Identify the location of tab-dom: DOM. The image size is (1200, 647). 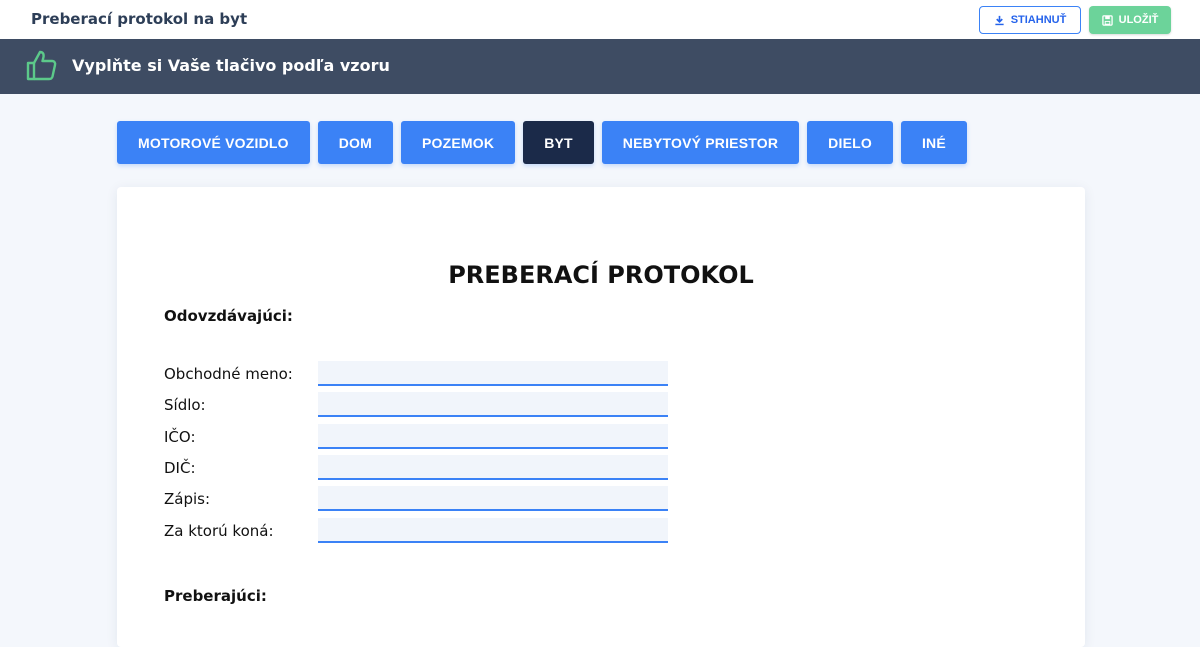
(355, 142).